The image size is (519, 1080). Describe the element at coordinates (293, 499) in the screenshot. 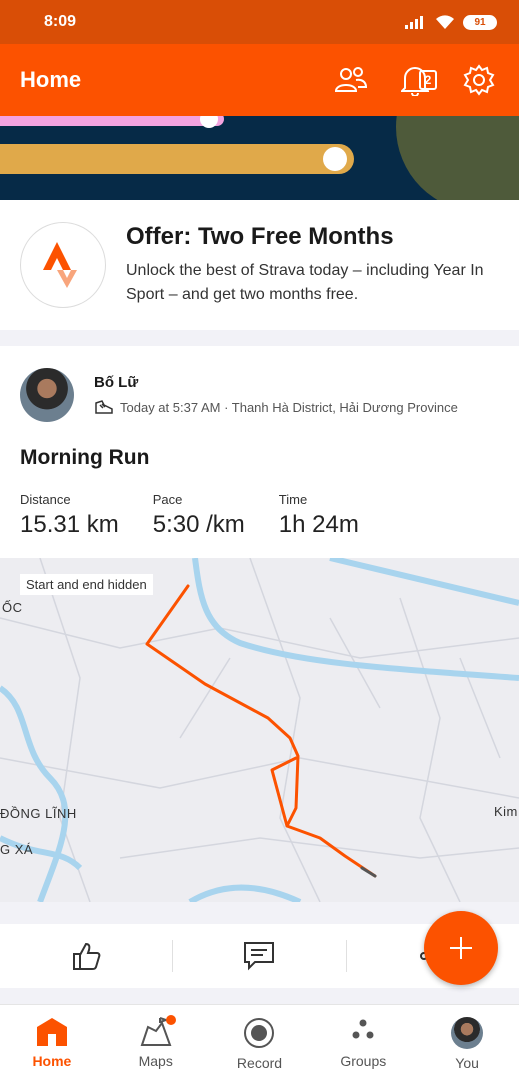

I see `stat-label: Time` at that location.